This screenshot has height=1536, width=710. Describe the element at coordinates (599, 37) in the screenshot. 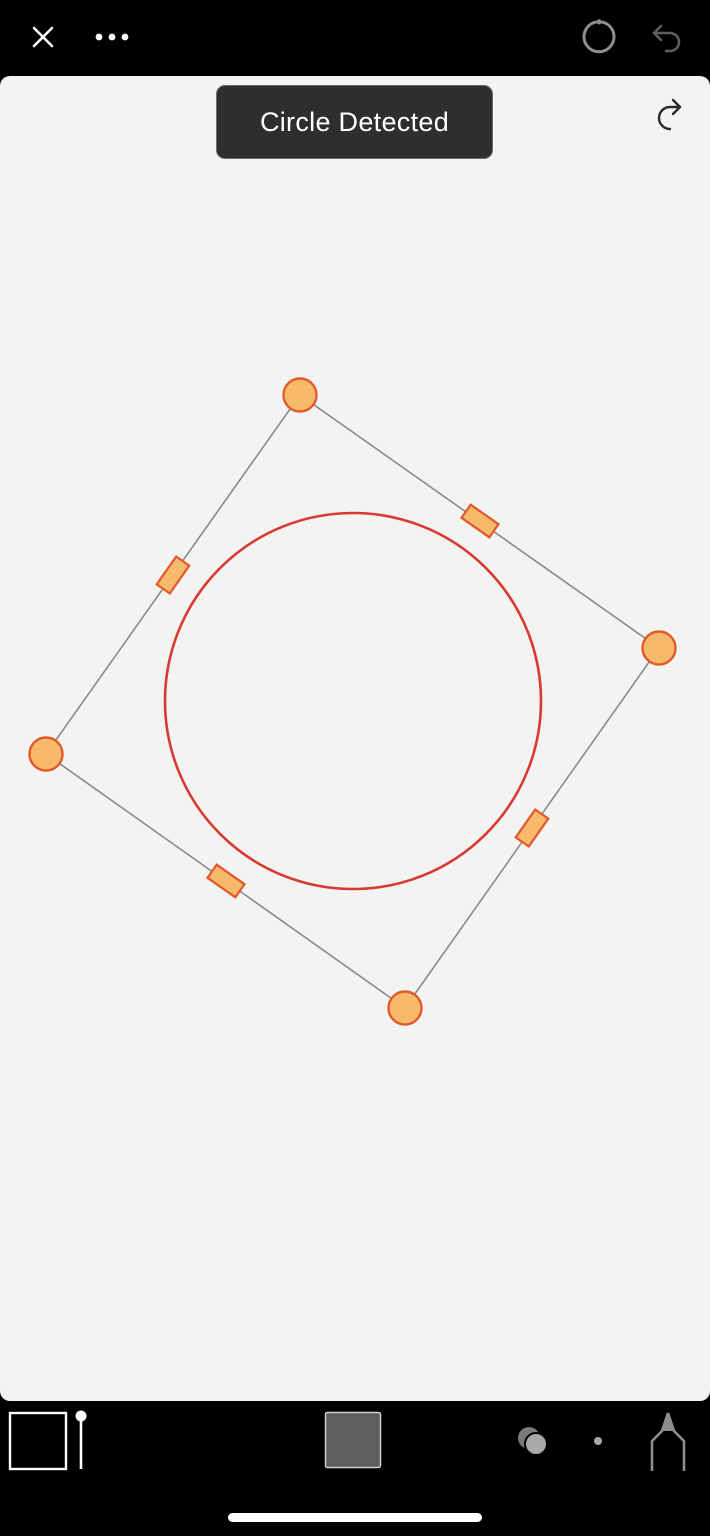

I see `refresh-circle-icon` at that location.